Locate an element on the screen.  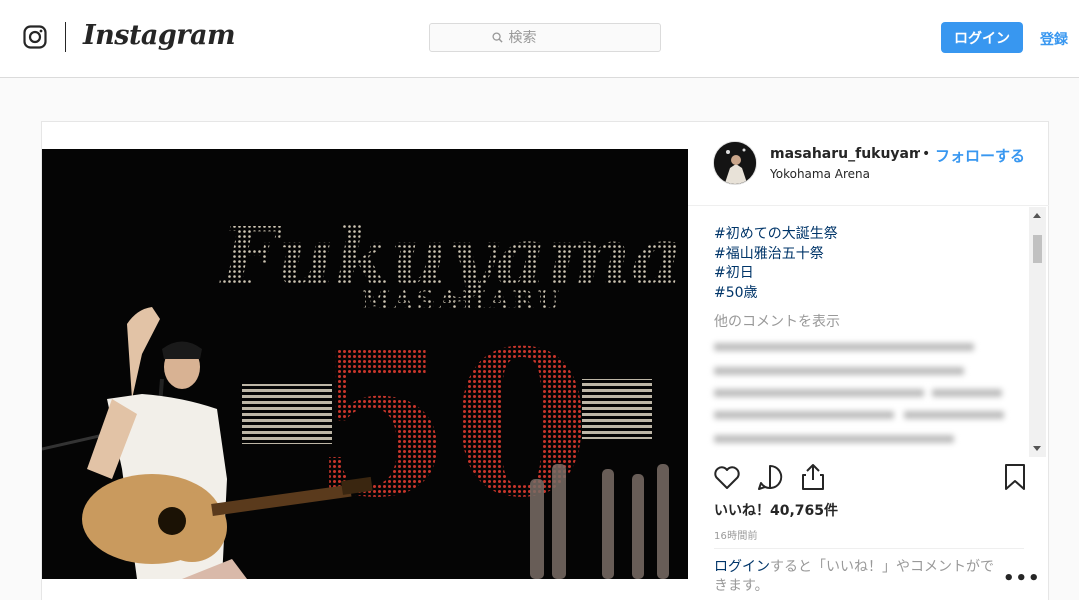
search-box is located at coordinates (545, 37).